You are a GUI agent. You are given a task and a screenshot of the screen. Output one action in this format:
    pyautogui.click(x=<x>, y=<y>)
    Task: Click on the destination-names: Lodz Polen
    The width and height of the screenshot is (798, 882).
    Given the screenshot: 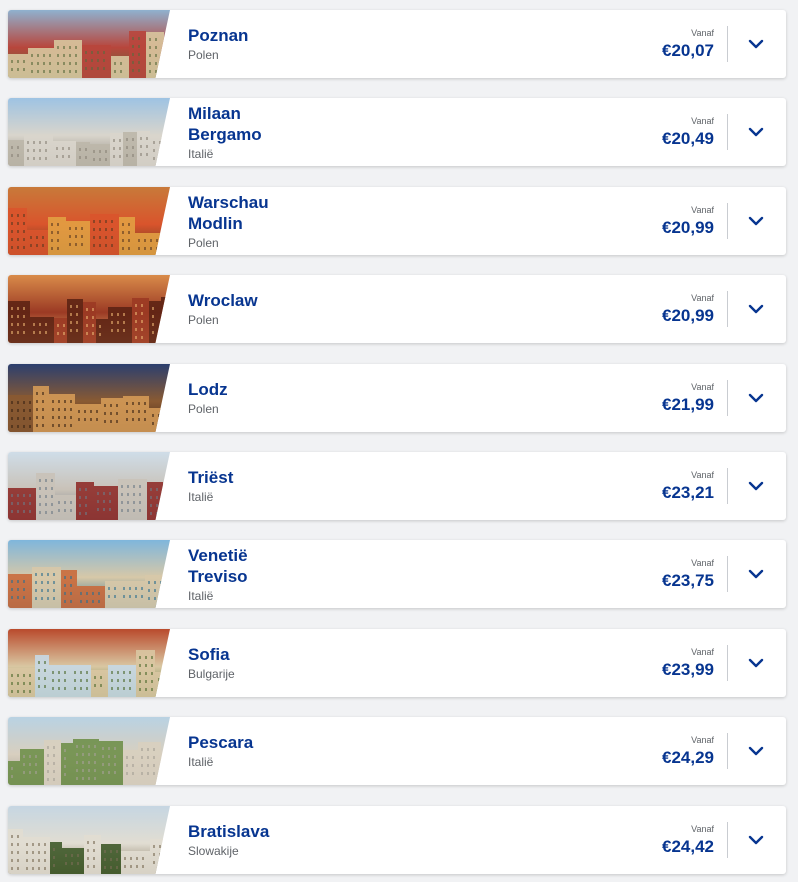 What is the action you would take?
    pyautogui.click(x=208, y=398)
    